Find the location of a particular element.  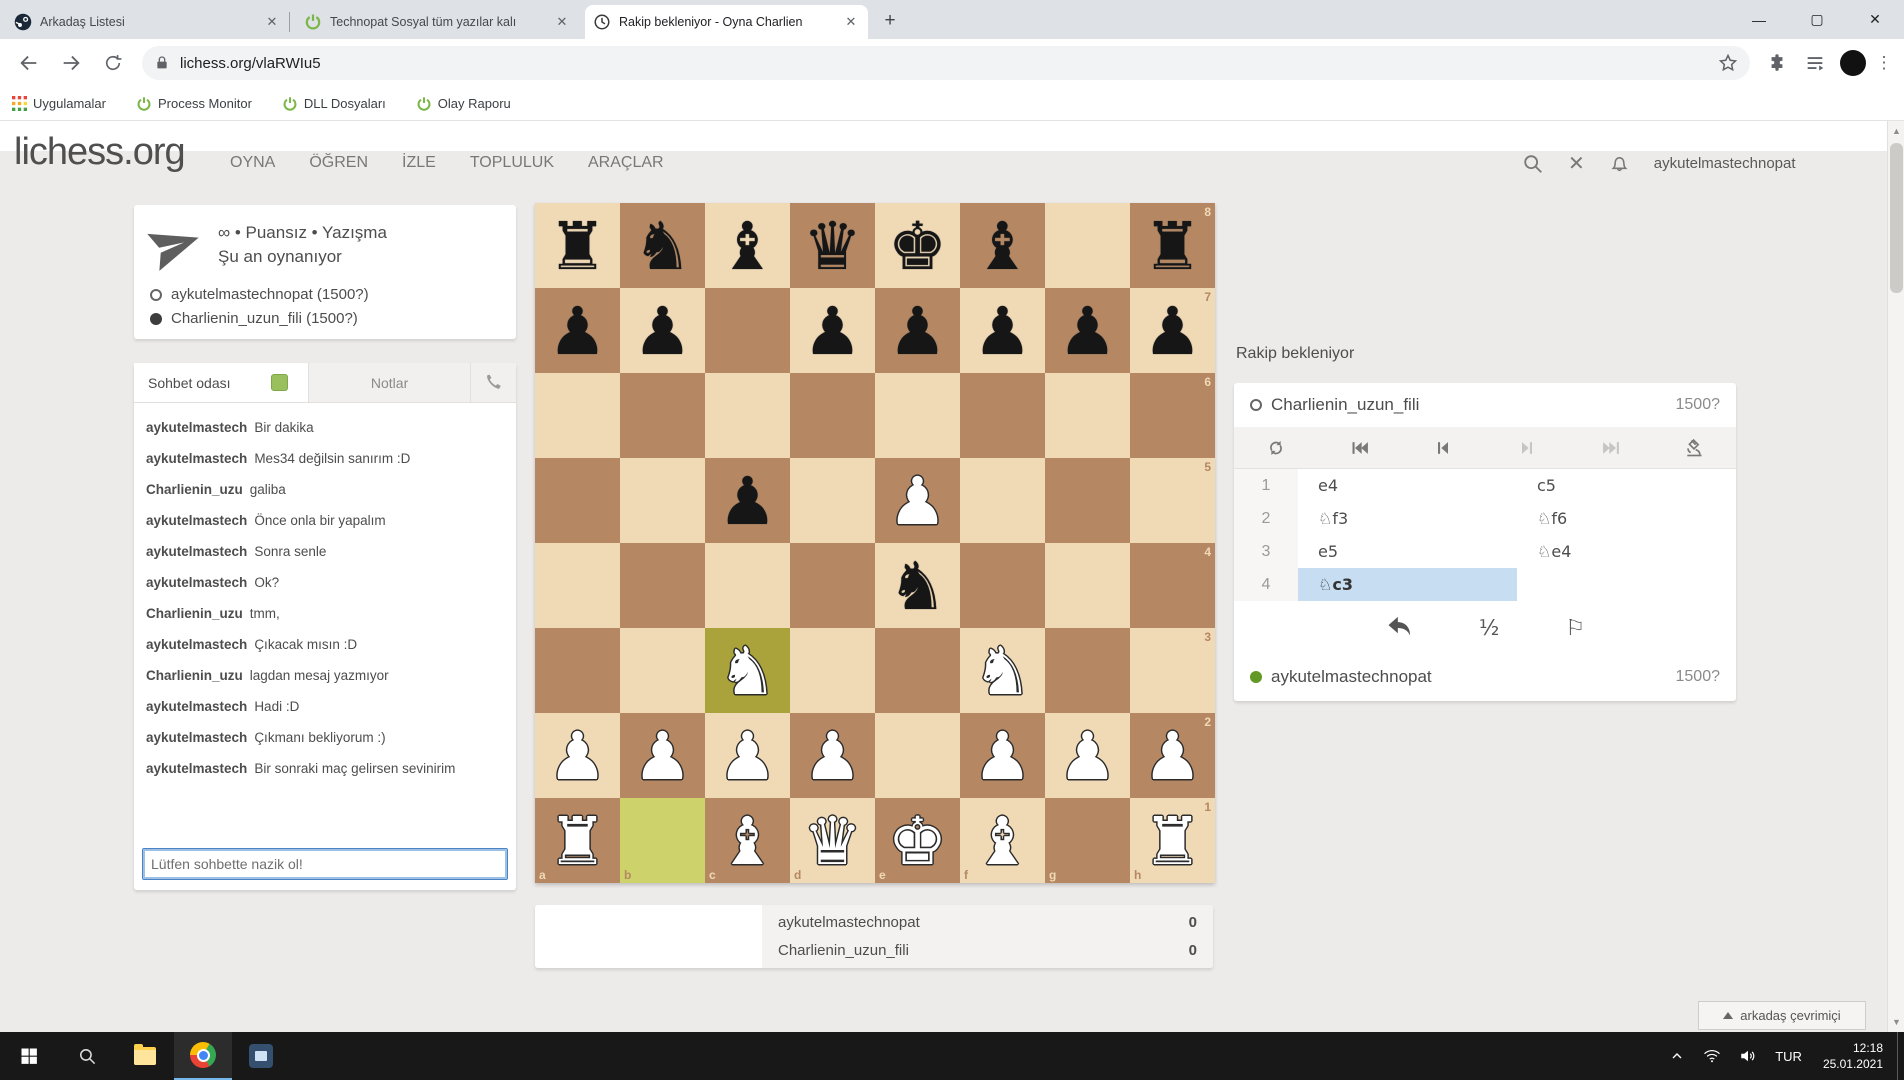

board-square-f5 is located at coordinates (1002, 500).